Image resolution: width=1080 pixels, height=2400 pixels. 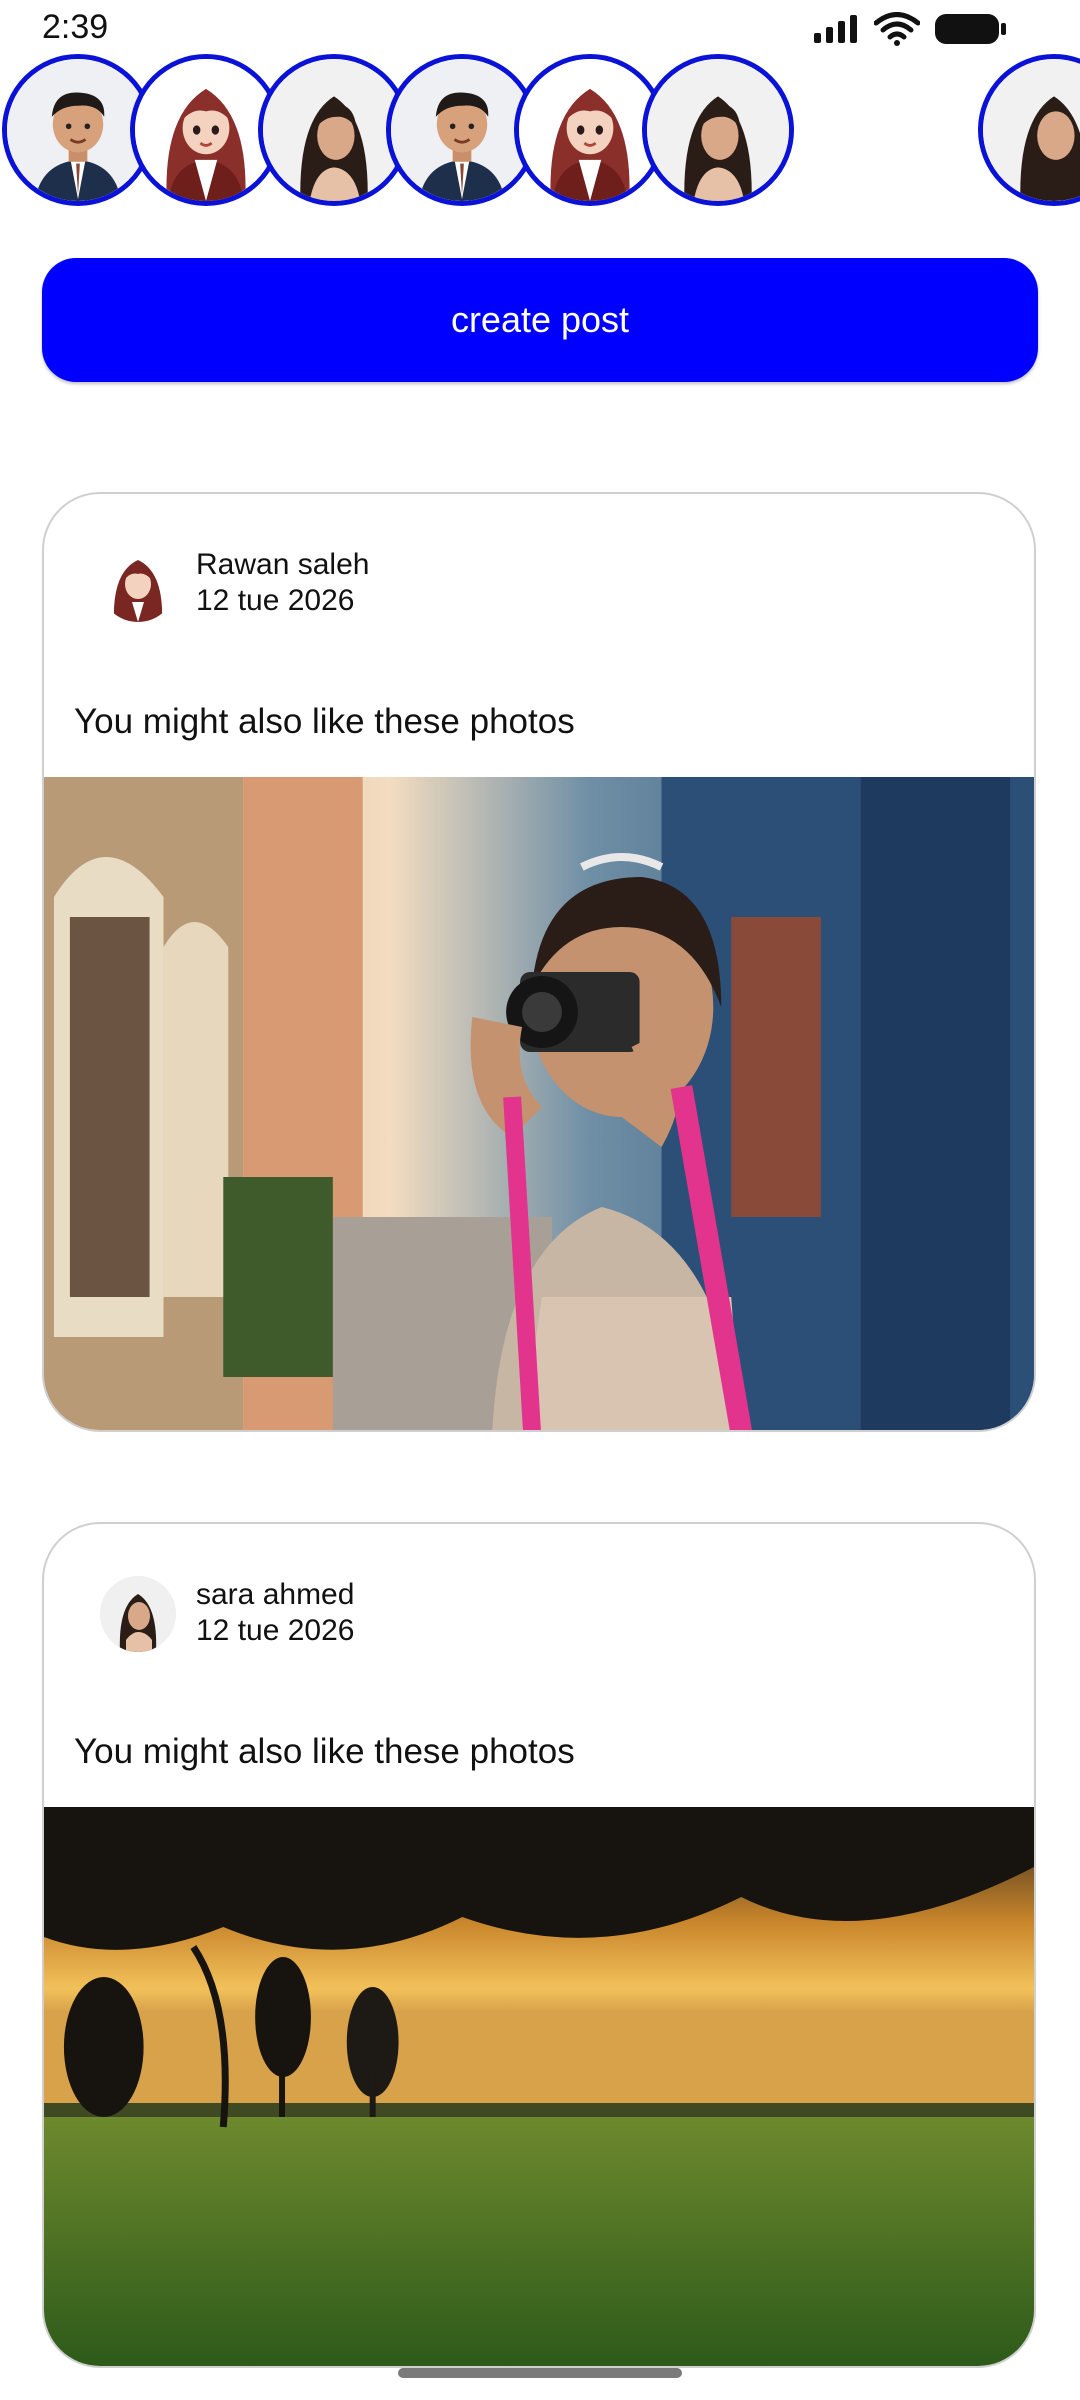 I want to click on create-post-button: create post, so click(x=540, y=320).